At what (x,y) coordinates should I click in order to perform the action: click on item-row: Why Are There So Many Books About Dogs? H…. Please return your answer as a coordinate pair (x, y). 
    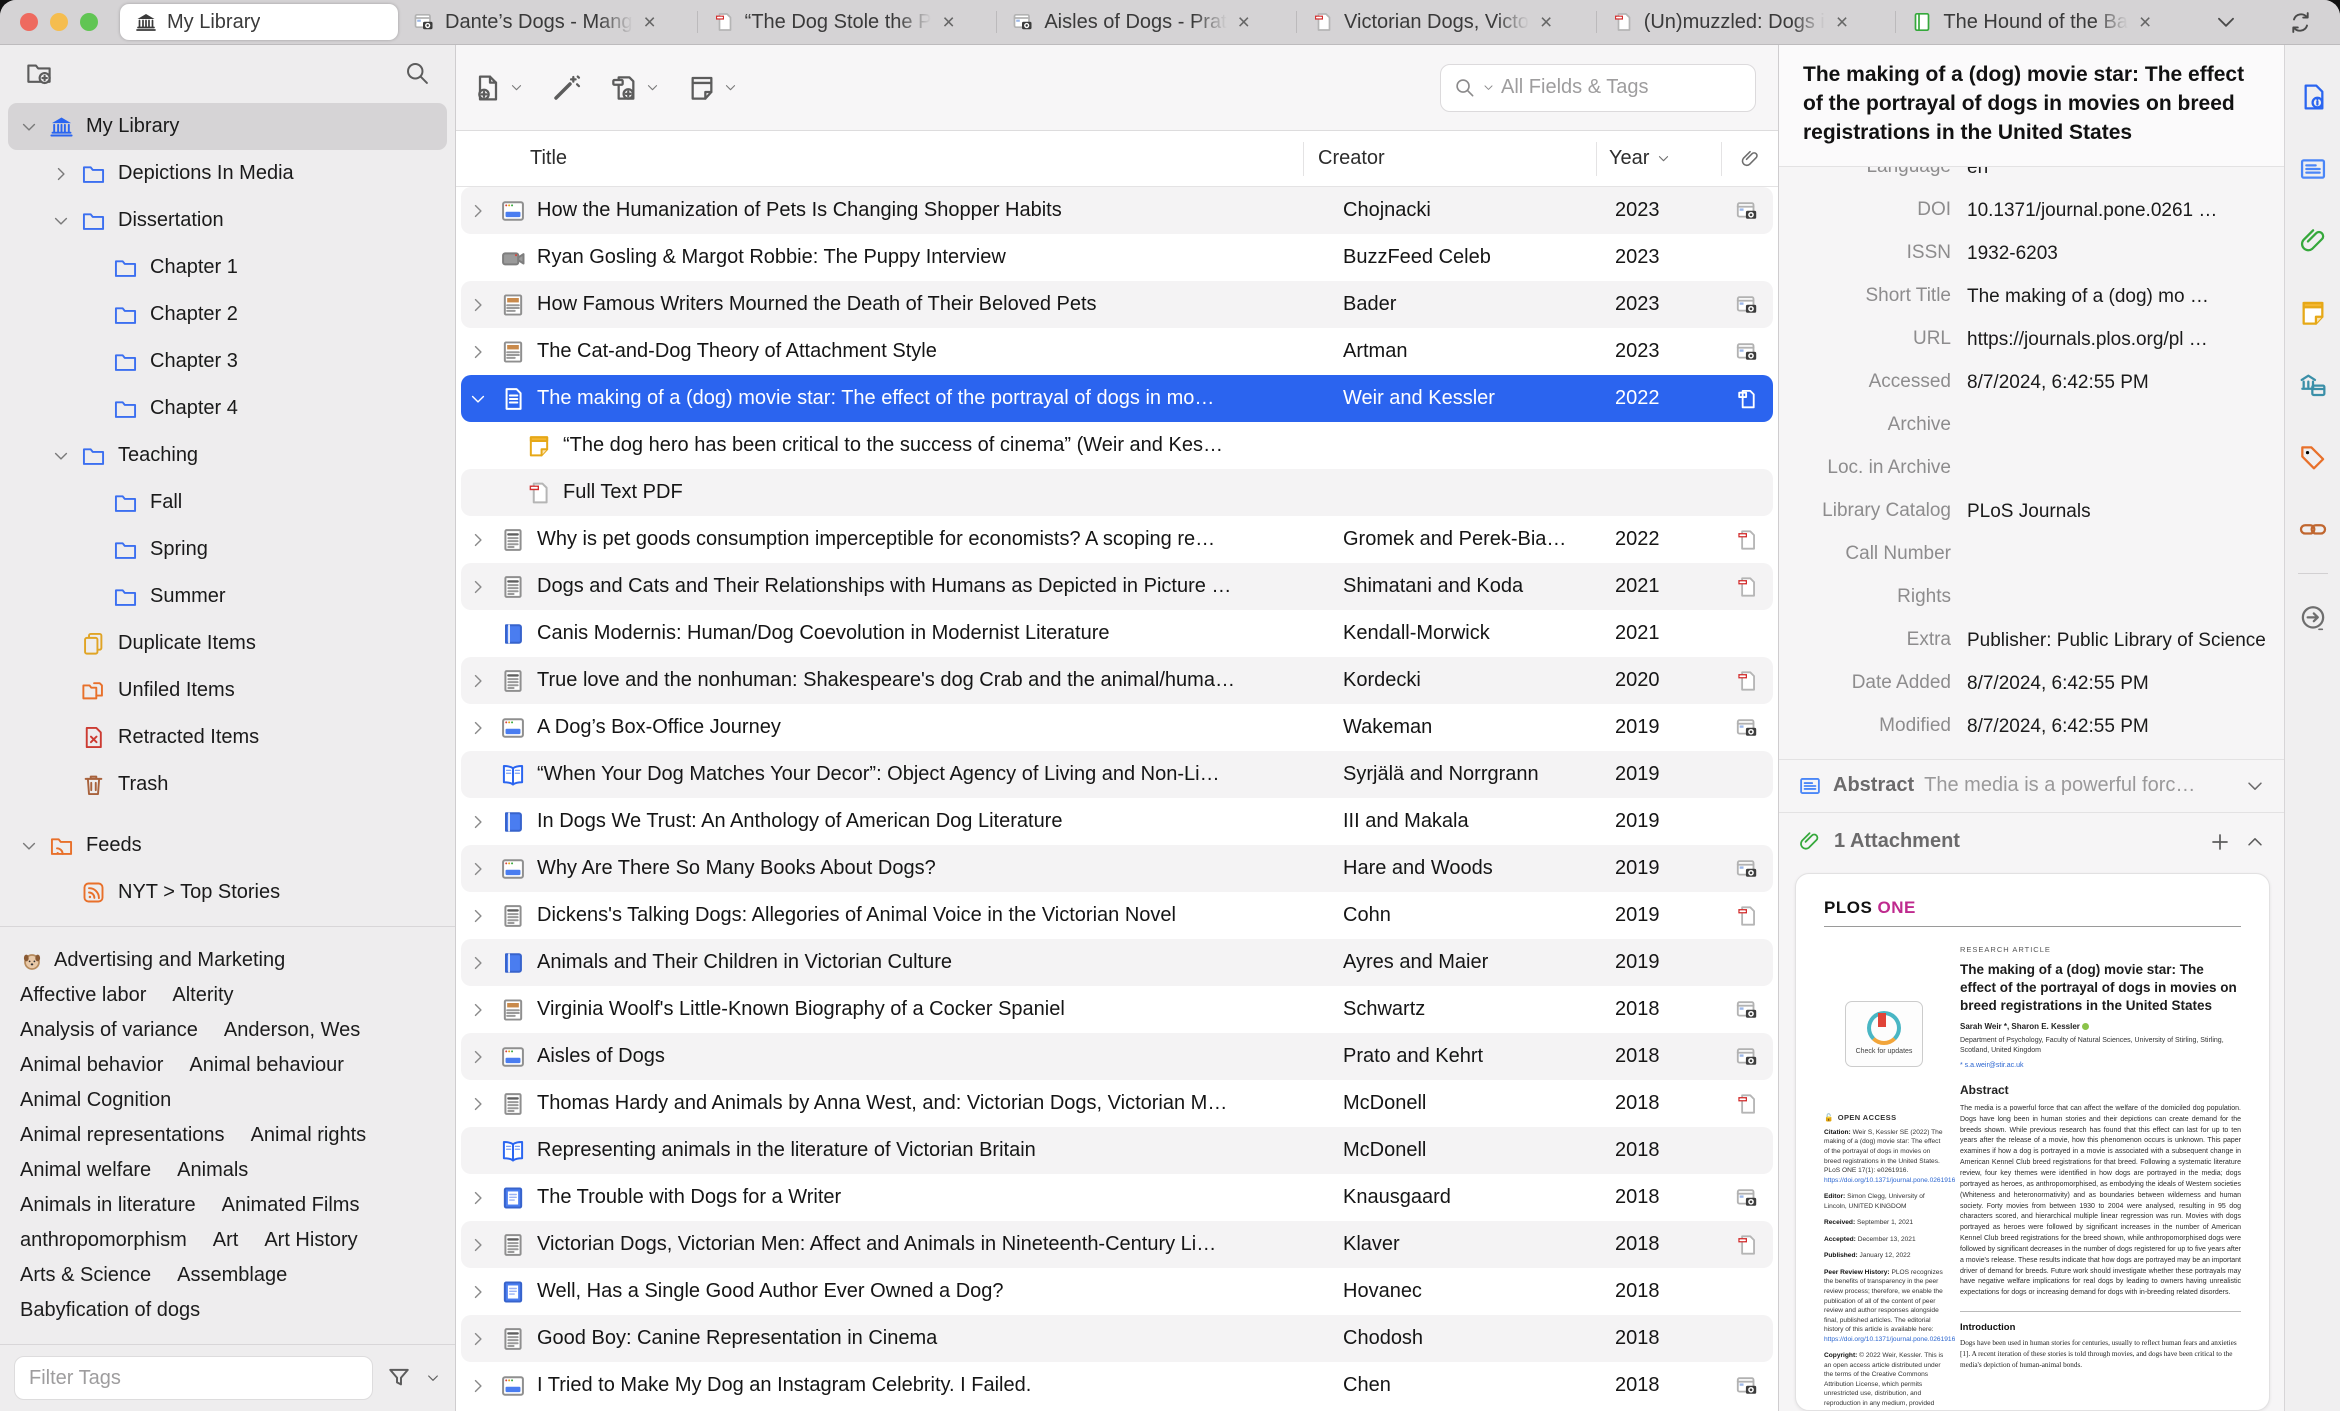
    Looking at the image, I should click on (1117, 868).